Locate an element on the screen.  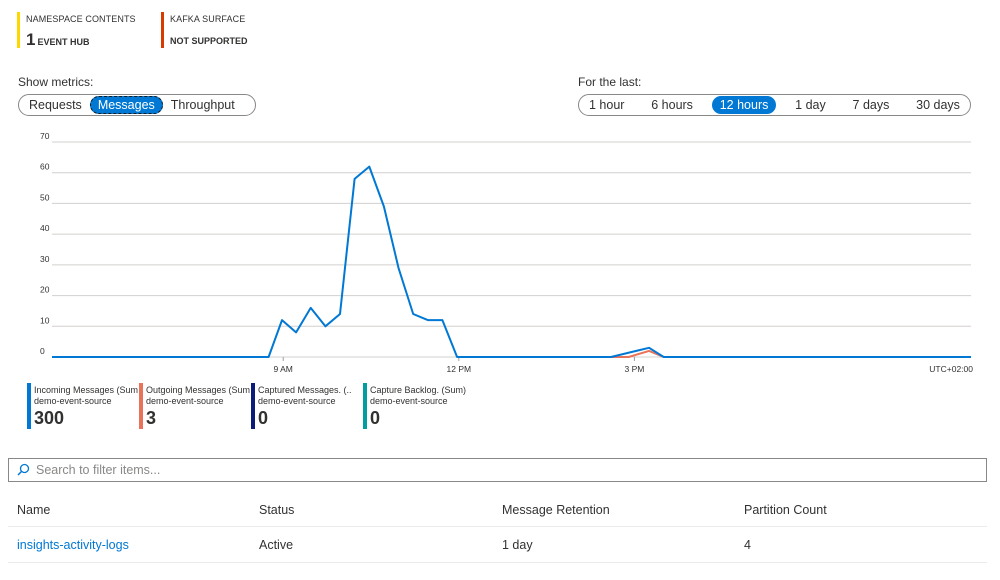
time-option-12-hours: 12 hours is located at coordinates (744, 105).